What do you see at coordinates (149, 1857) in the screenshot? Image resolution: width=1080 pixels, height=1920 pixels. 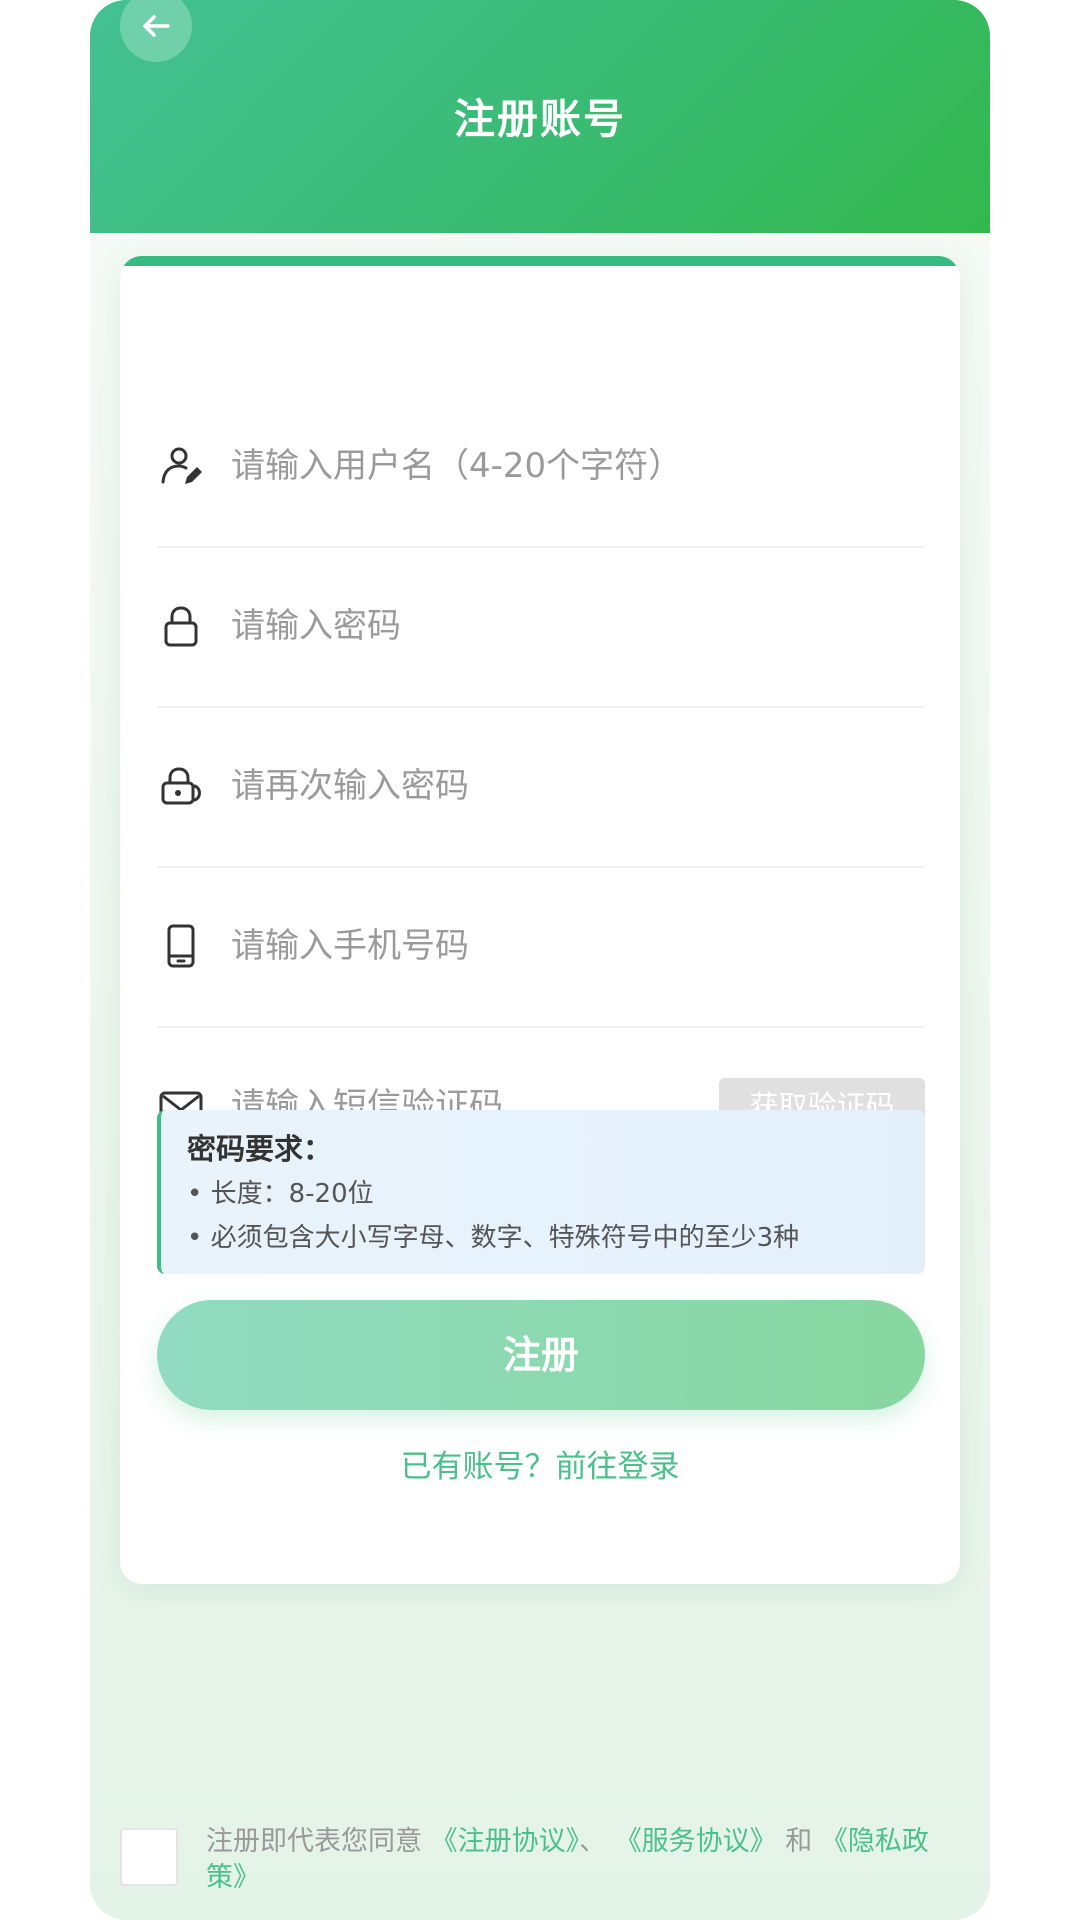 I see `agreement-checkbox` at bounding box center [149, 1857].